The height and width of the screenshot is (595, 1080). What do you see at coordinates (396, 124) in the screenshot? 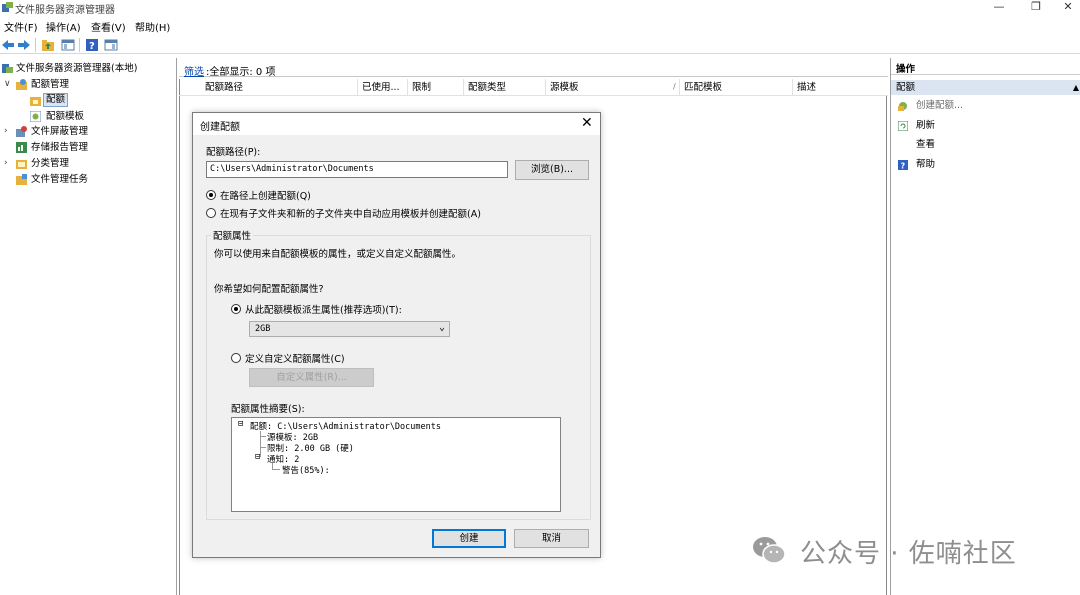
I see `dialog-titlebar: 创建配额 ✕` at bounding box center [396, 124].